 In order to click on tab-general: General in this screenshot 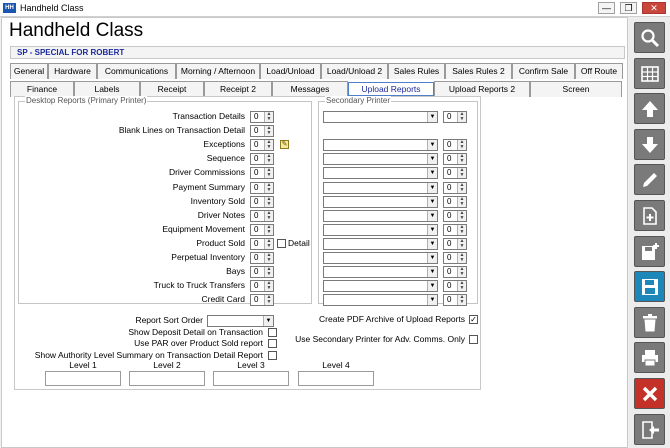, I will do `click(29, 71)`.